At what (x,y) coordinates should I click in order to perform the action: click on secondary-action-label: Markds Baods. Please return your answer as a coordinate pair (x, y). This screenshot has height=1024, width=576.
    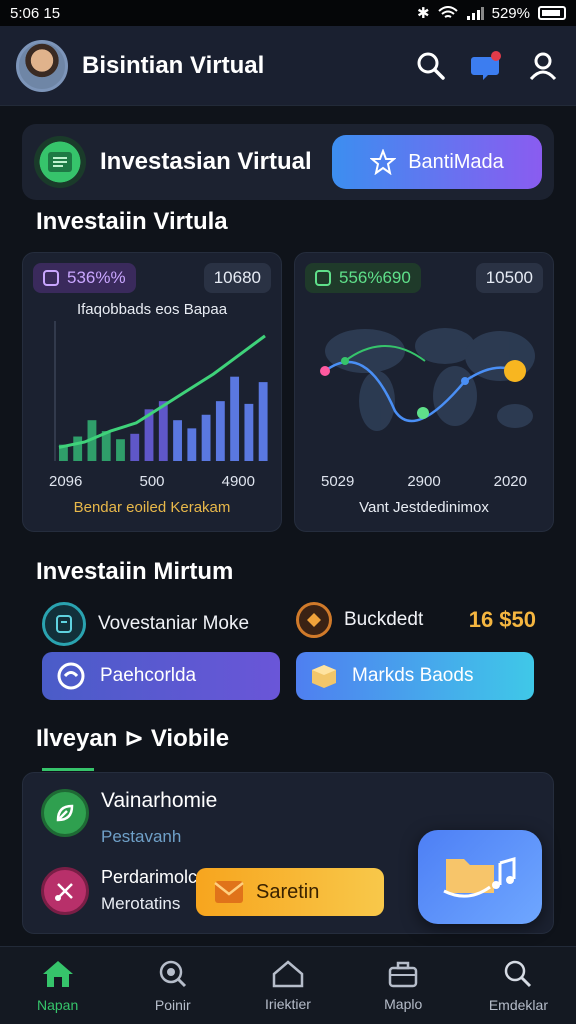
    Looking at the image, I should click on (413, 675).